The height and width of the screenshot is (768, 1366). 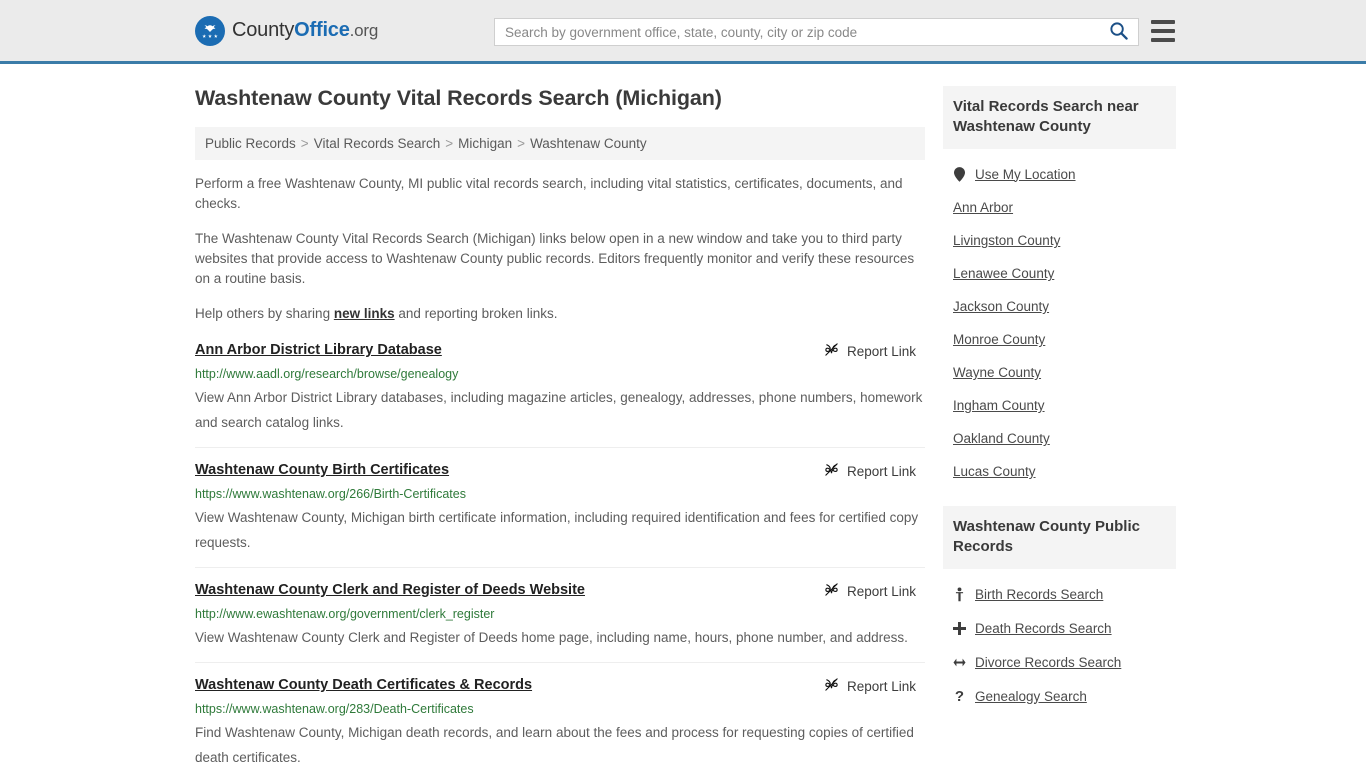 What do you see at coordinates (364, 30) in the screenshot?
I see `brand-text-part3: .org` at bounding box center [364, 30].